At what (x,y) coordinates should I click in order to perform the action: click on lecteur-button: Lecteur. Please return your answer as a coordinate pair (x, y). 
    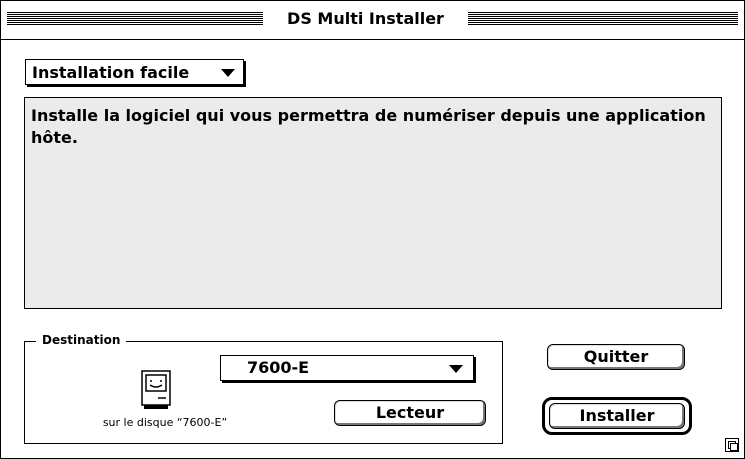
    Looking at the image, I should click on (410, 413).